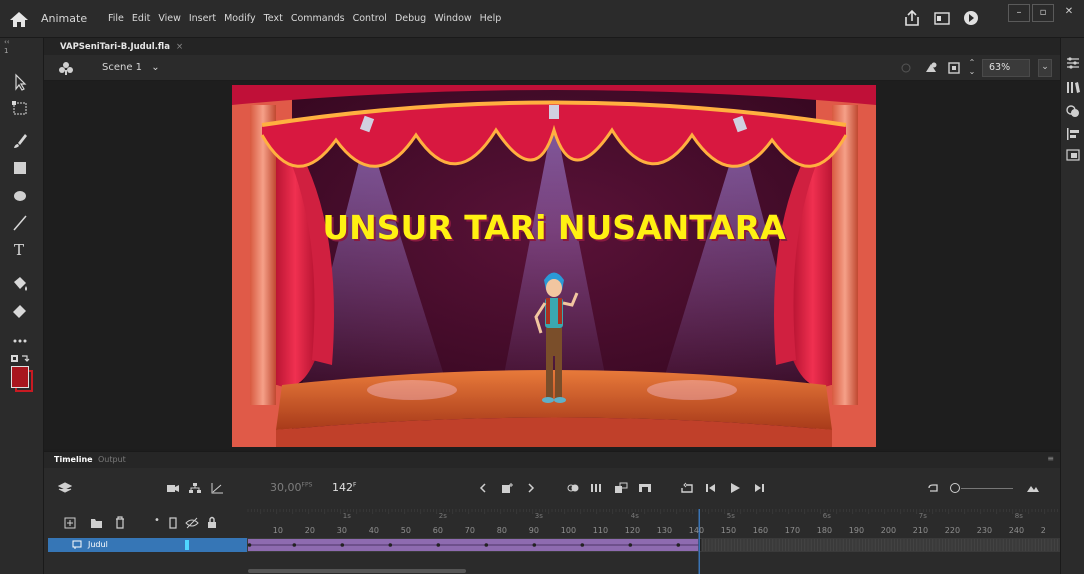 This screenshot has width=1084, height=574. Describe the element at coordinates (1019, 13) in the screenshot. I see `minimize-button: –` at that location.